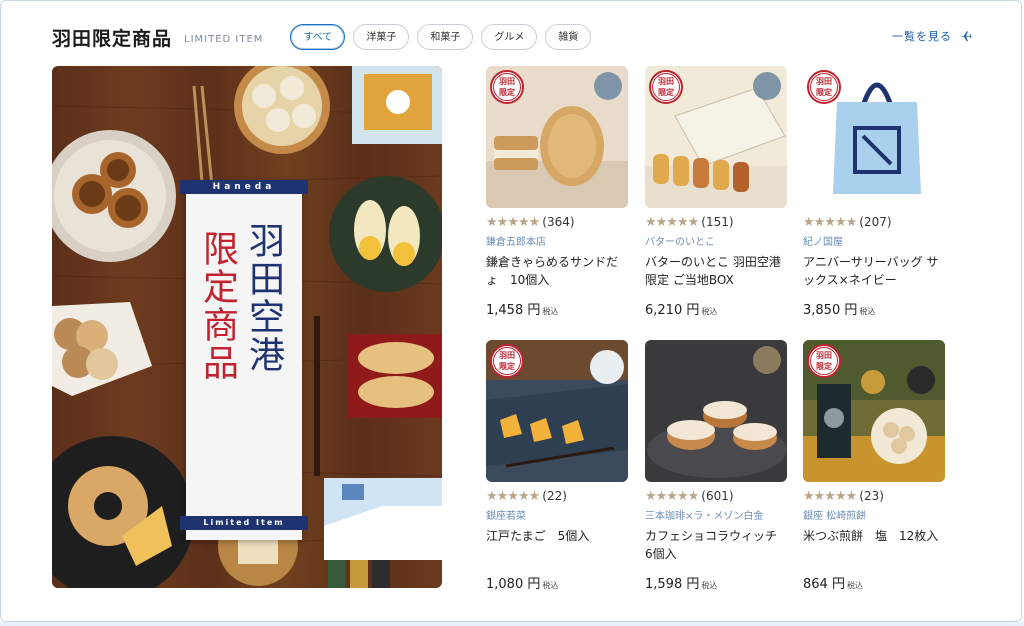 The height and width of the screenshot is (626, 1024). Describe the element at coordinates (833, 584) in the screenshot. I see `product-price: 864 円税込` at that location.